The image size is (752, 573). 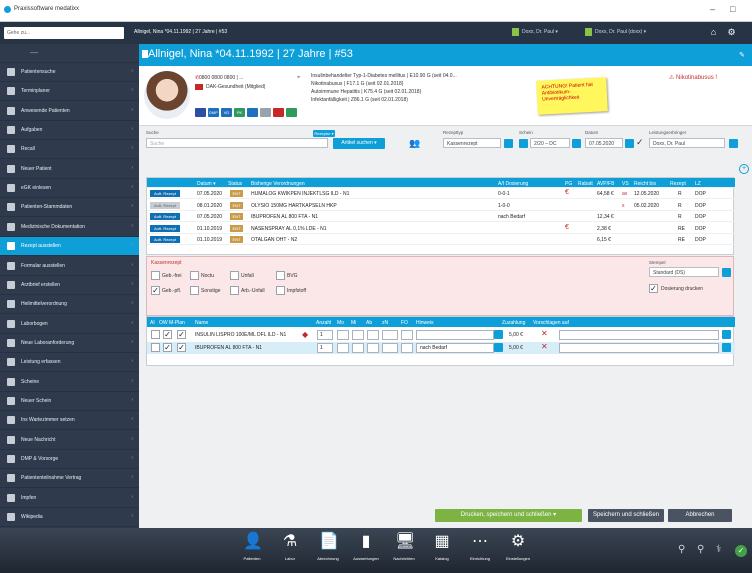 What do you see at coordinates (177, 323) in the screenshot?
I see `med-col-header: M-Plan` at bounding box center [177, 323].